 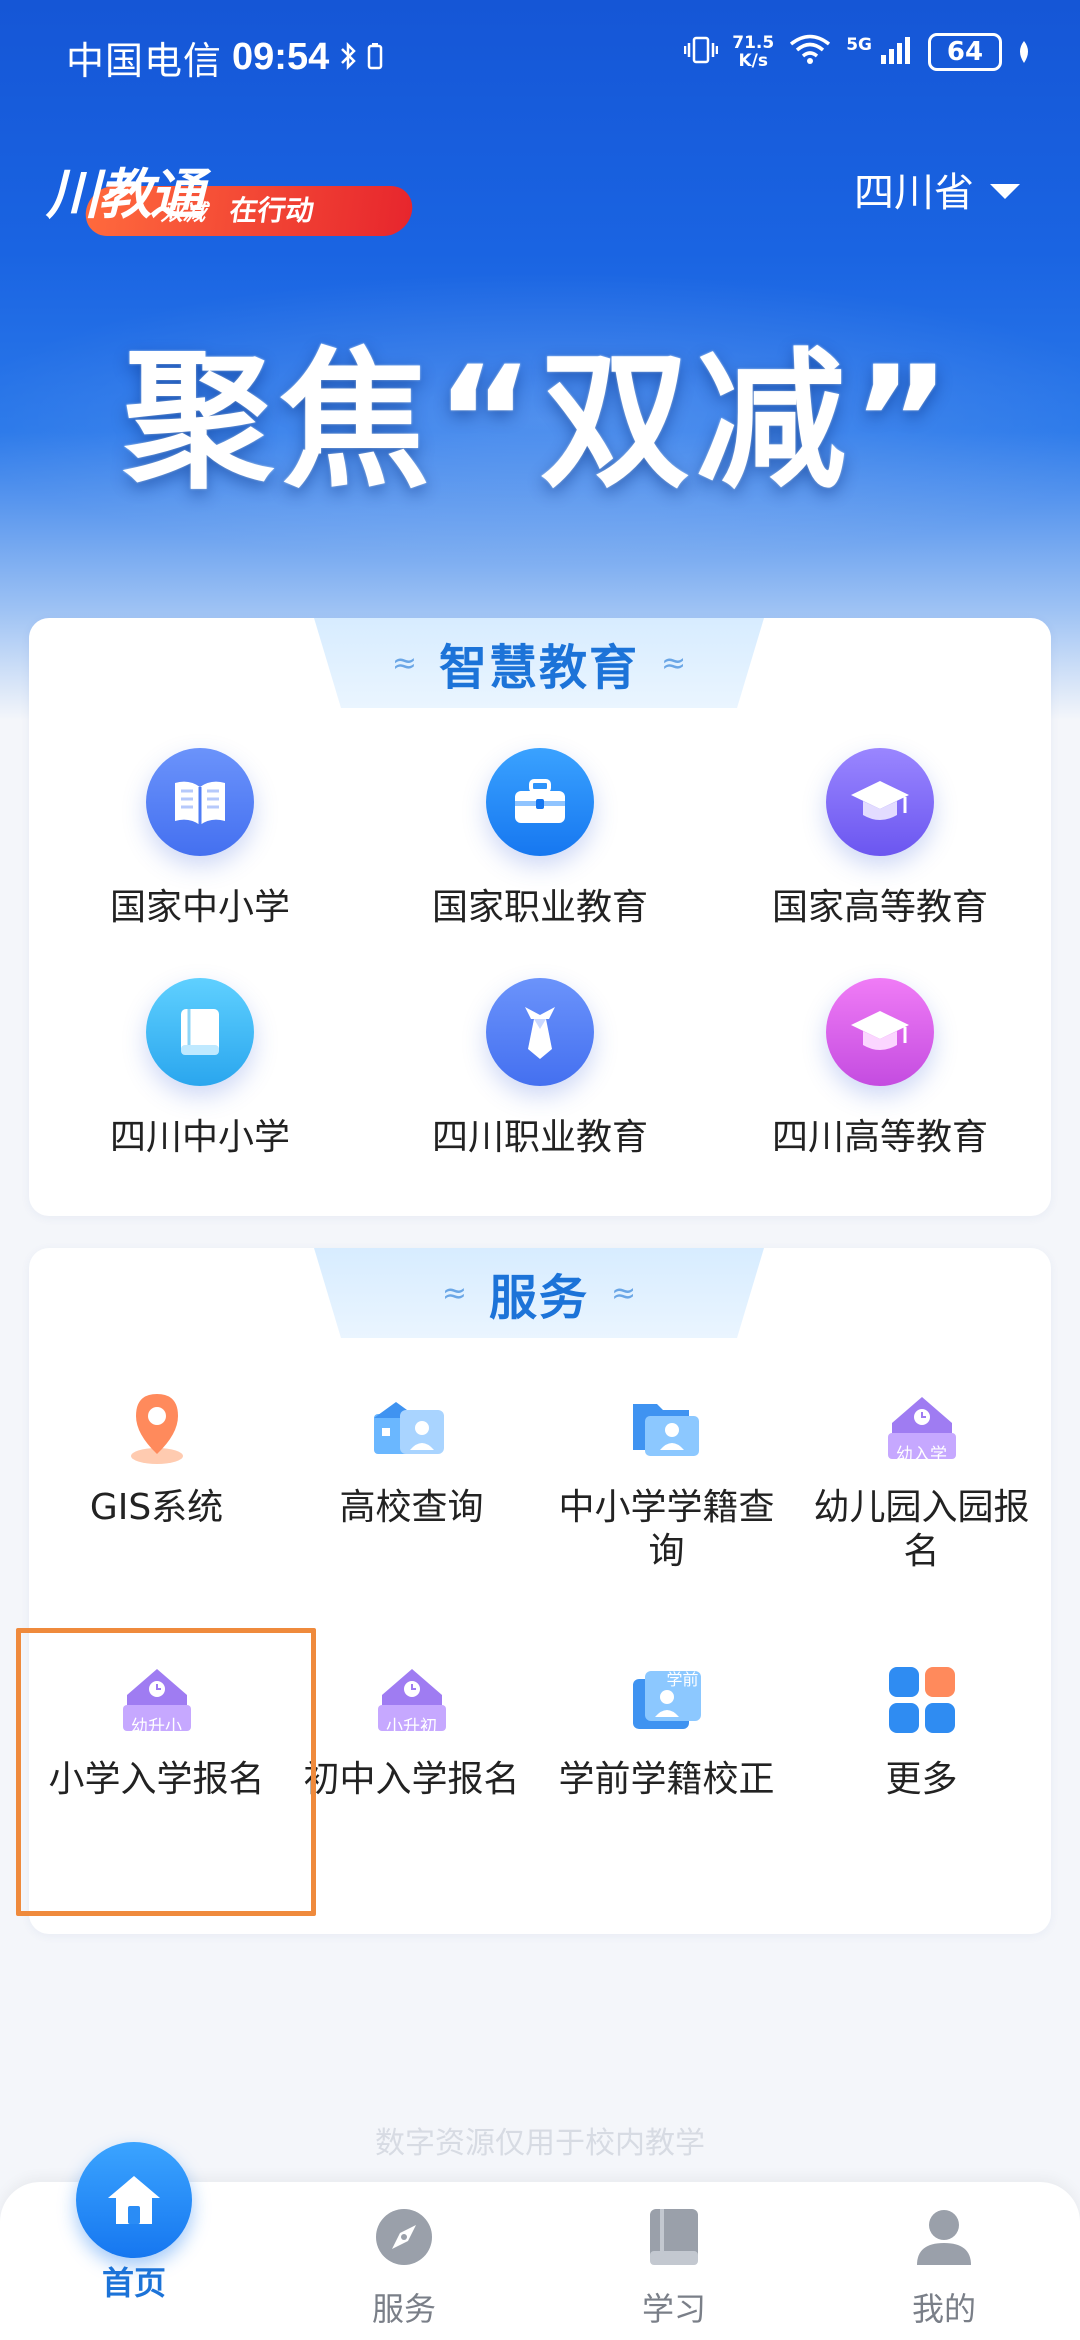 I want to click on caret-down-icon, so click(x=1005, y=191).